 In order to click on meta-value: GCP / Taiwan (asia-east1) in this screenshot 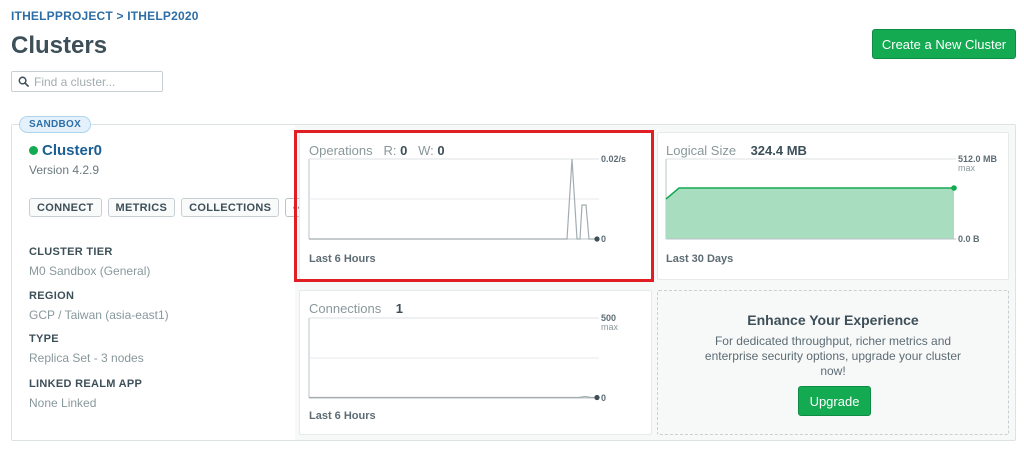, I will do `click(99, 315)`.